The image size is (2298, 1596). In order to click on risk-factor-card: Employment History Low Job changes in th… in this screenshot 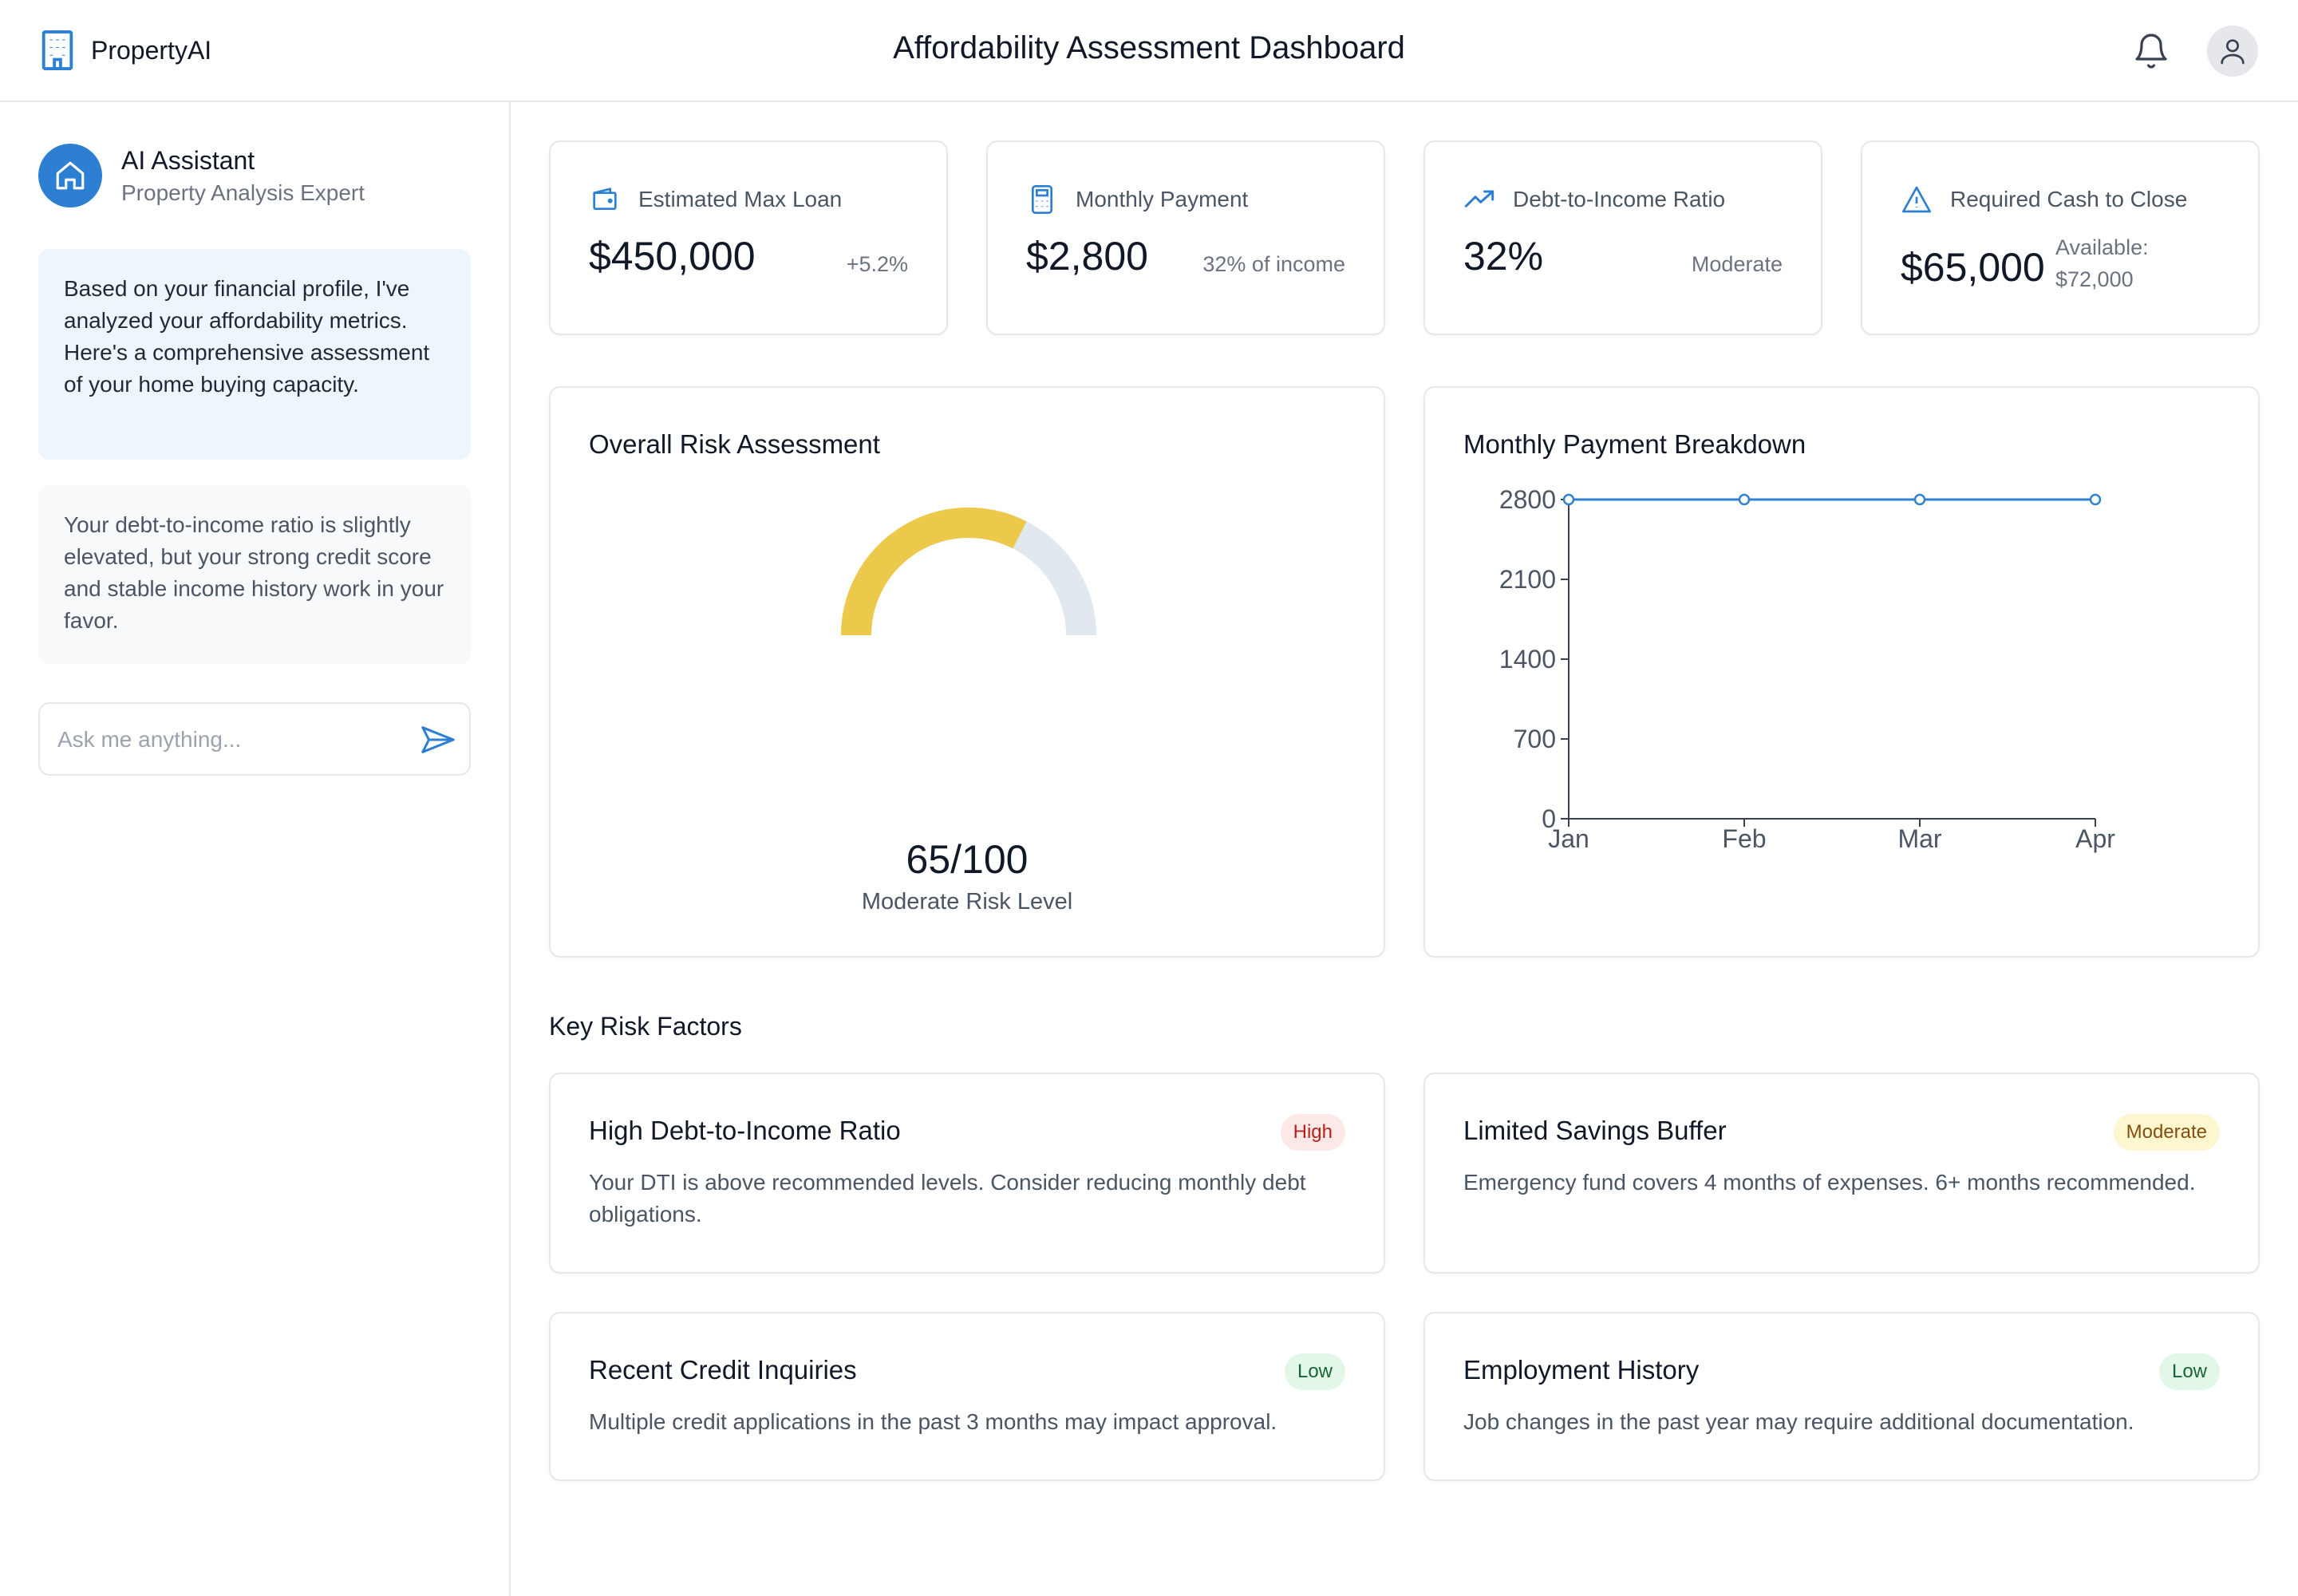, I will do `click(1841, 1396)`.